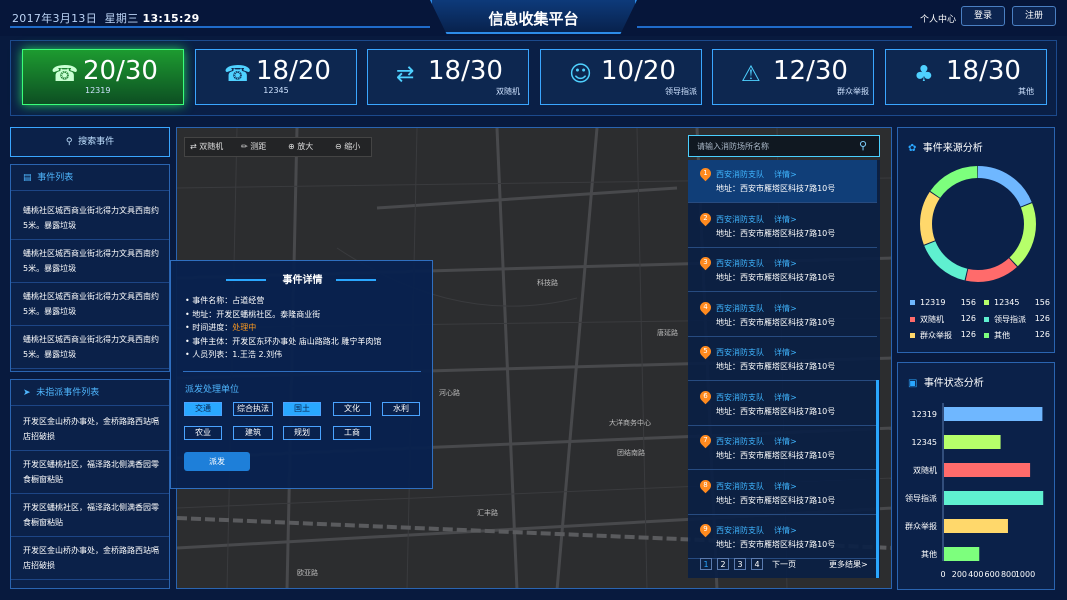  I want to click on map-tool-zoom-out: ⊖ 缩小, so click(347, 147).